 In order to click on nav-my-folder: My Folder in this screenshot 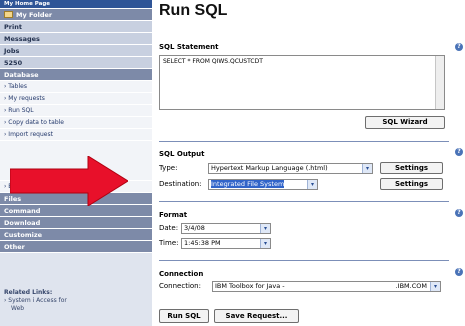, I will do `click(76, 15)`.